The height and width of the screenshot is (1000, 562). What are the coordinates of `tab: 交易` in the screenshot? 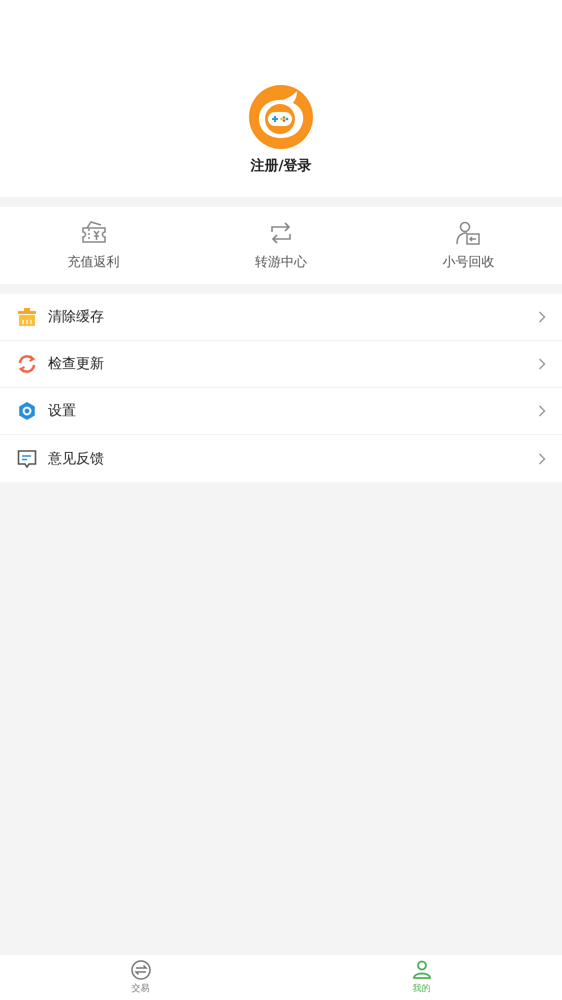 It's located at (140, 977).